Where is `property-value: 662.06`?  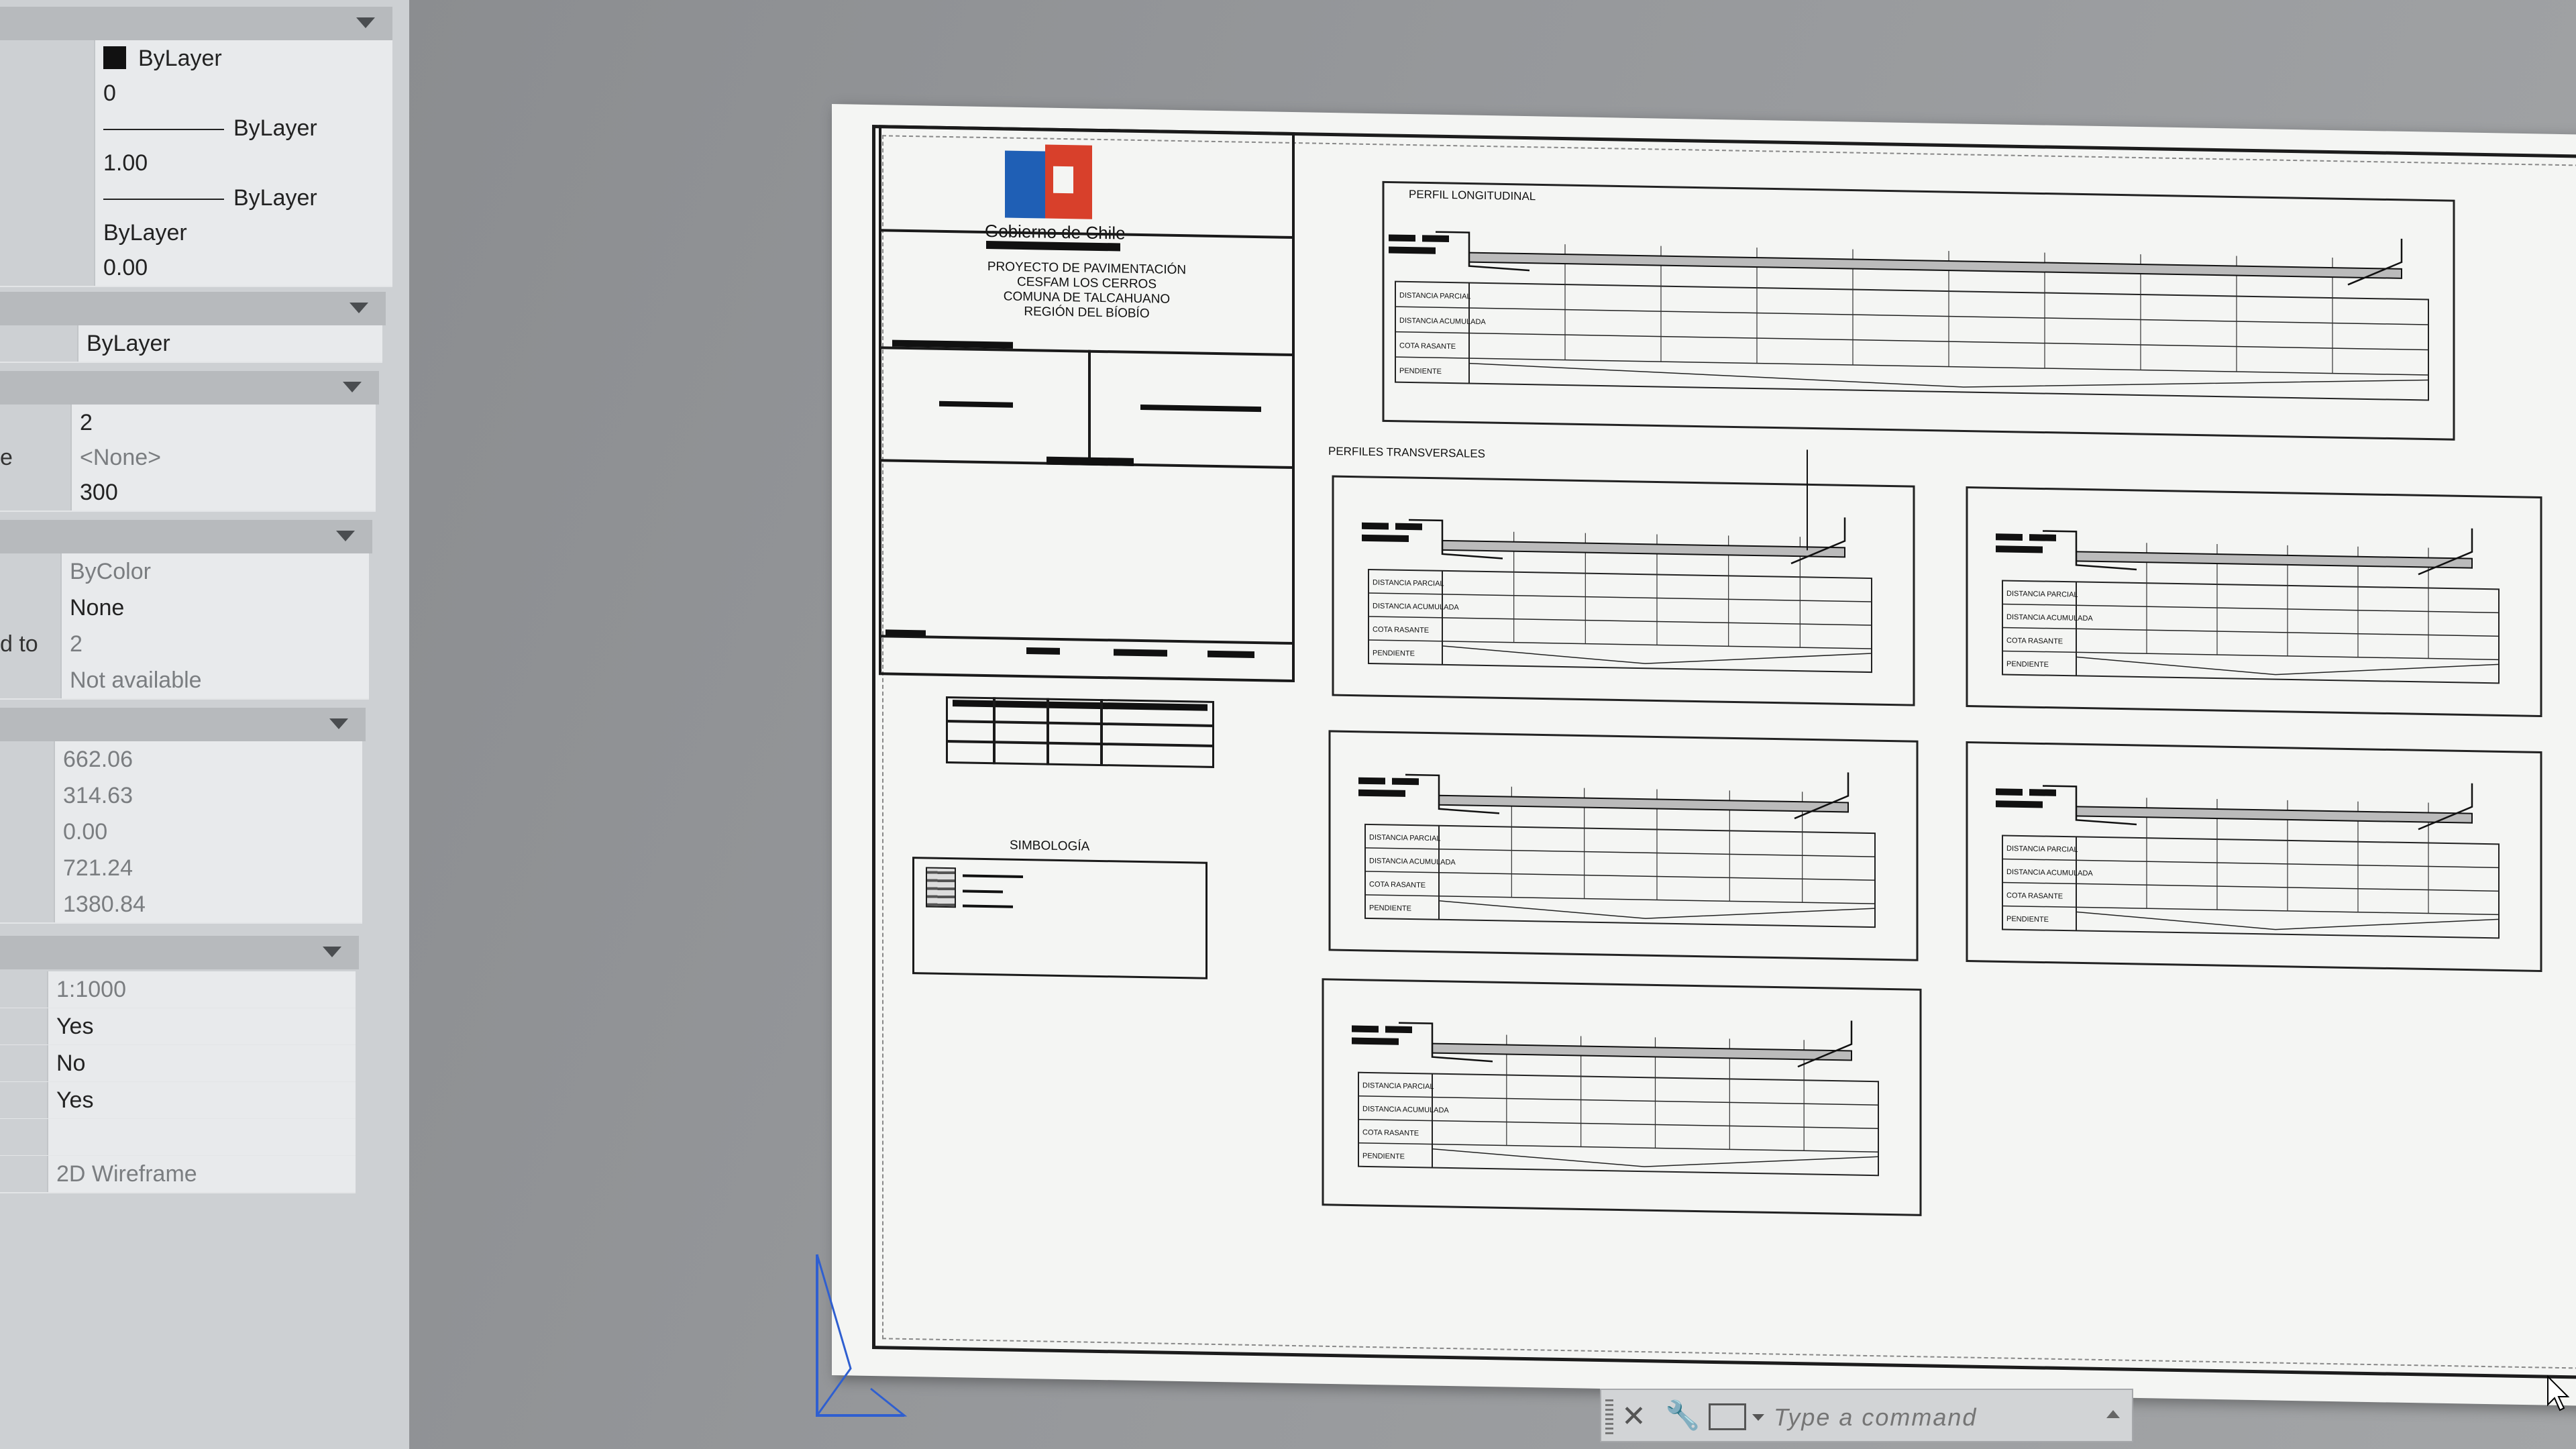
property-value: 662.06 is located at coordinates (208, 759).